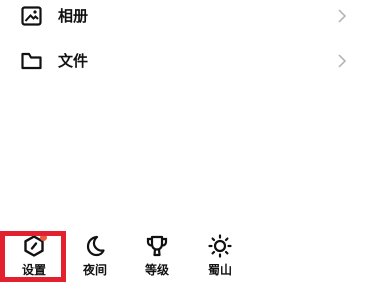 The image size is (370, 292). What do you see at coordinates (157, 246) in the screenshot?
I see `trophy-icon` at bounding box center [157, 246].